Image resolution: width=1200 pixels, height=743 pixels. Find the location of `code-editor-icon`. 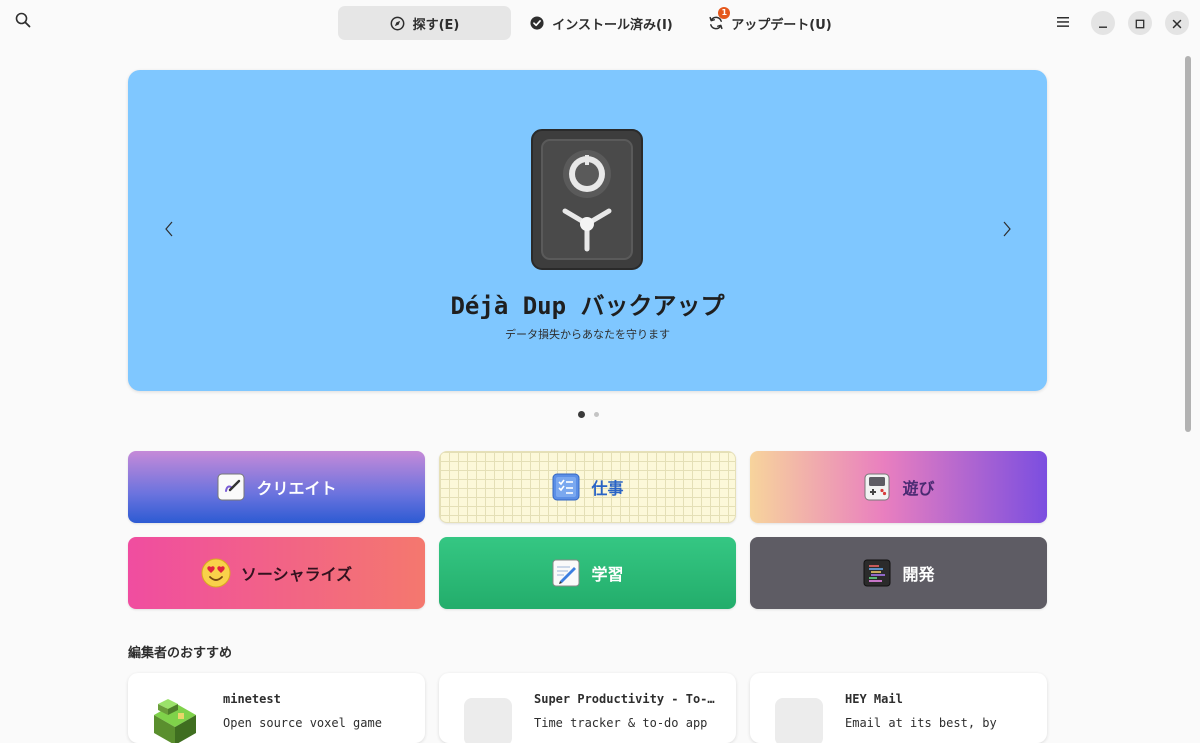

code-editor-icon is located at coordinates (877, 573).